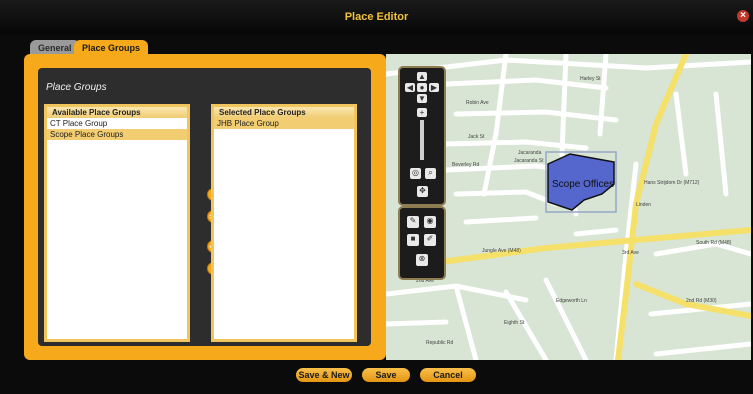 The width and height of the screenshot is (753, 394). I want to click on map-street-label: 3rd Ave, so click(630, 253).